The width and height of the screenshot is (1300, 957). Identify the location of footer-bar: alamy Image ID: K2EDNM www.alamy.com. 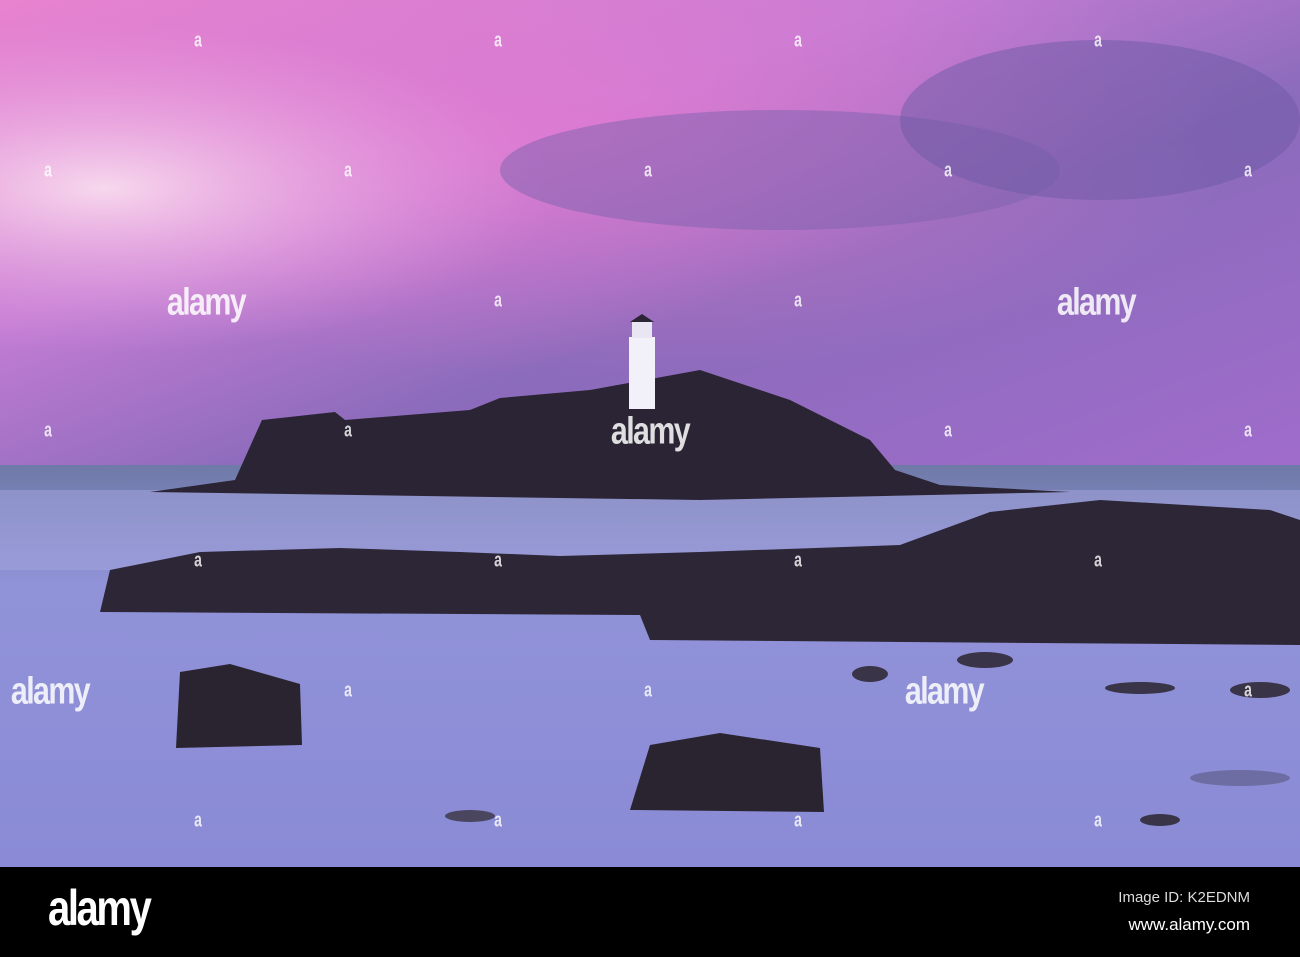
(650, 912).